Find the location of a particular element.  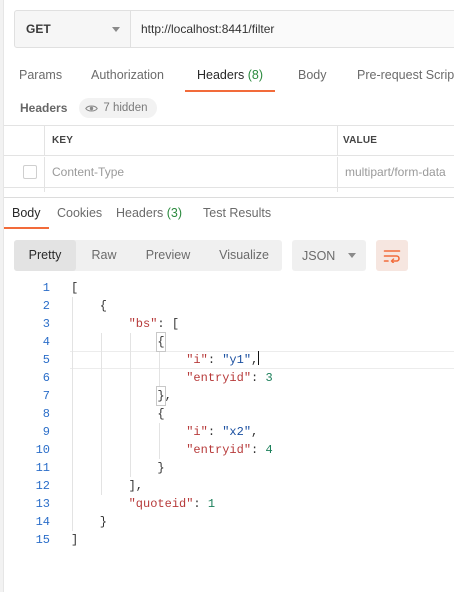

tab-authorization: Authorization is located at coordinates (127, 75).